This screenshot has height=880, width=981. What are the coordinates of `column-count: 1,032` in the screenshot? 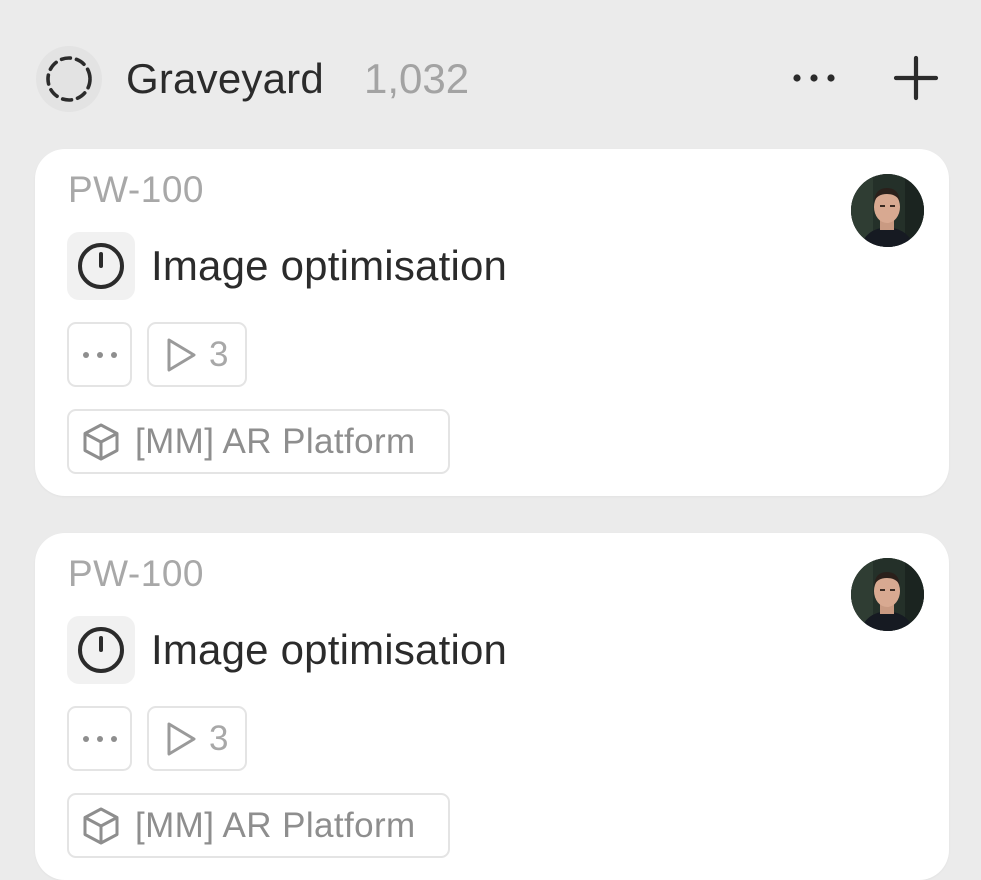 It's located at (417, 78).